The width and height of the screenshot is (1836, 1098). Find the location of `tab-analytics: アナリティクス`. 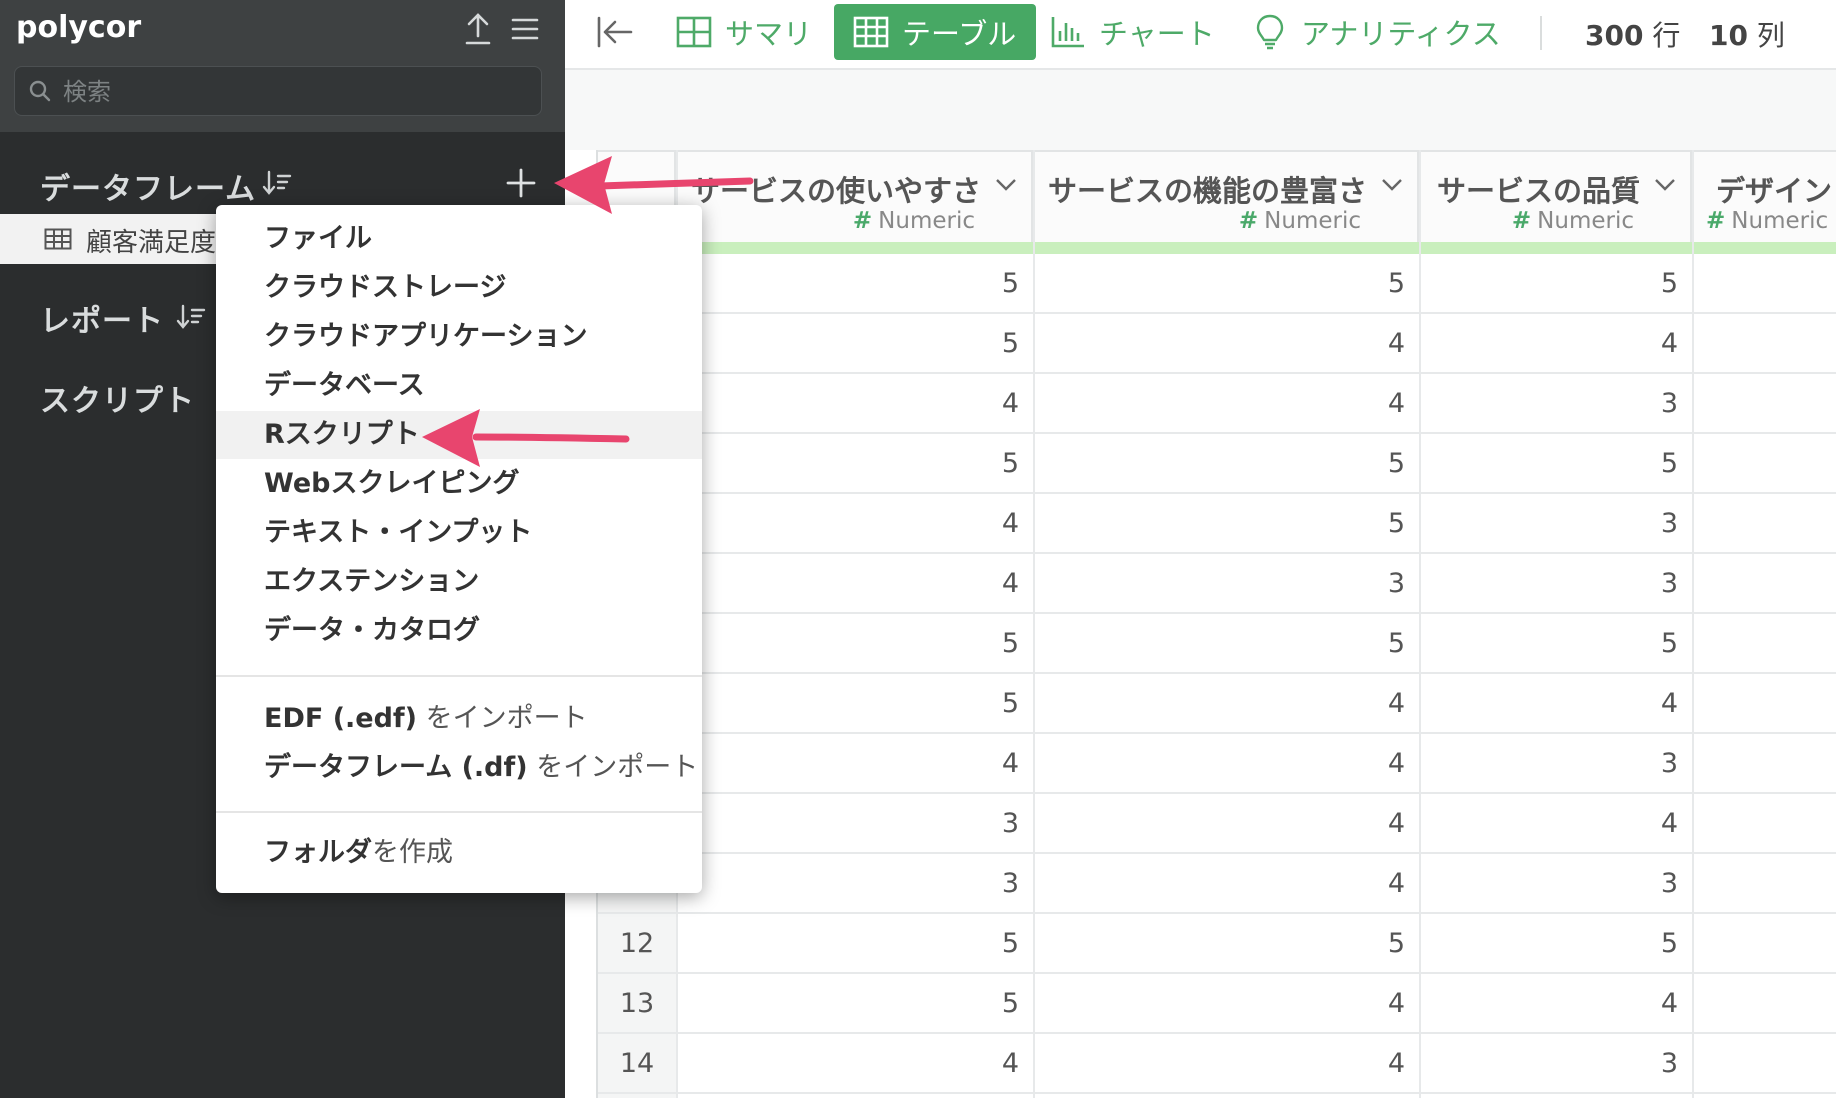

tab-analytics: アナリティクス is located at coordinates (1376, 32).